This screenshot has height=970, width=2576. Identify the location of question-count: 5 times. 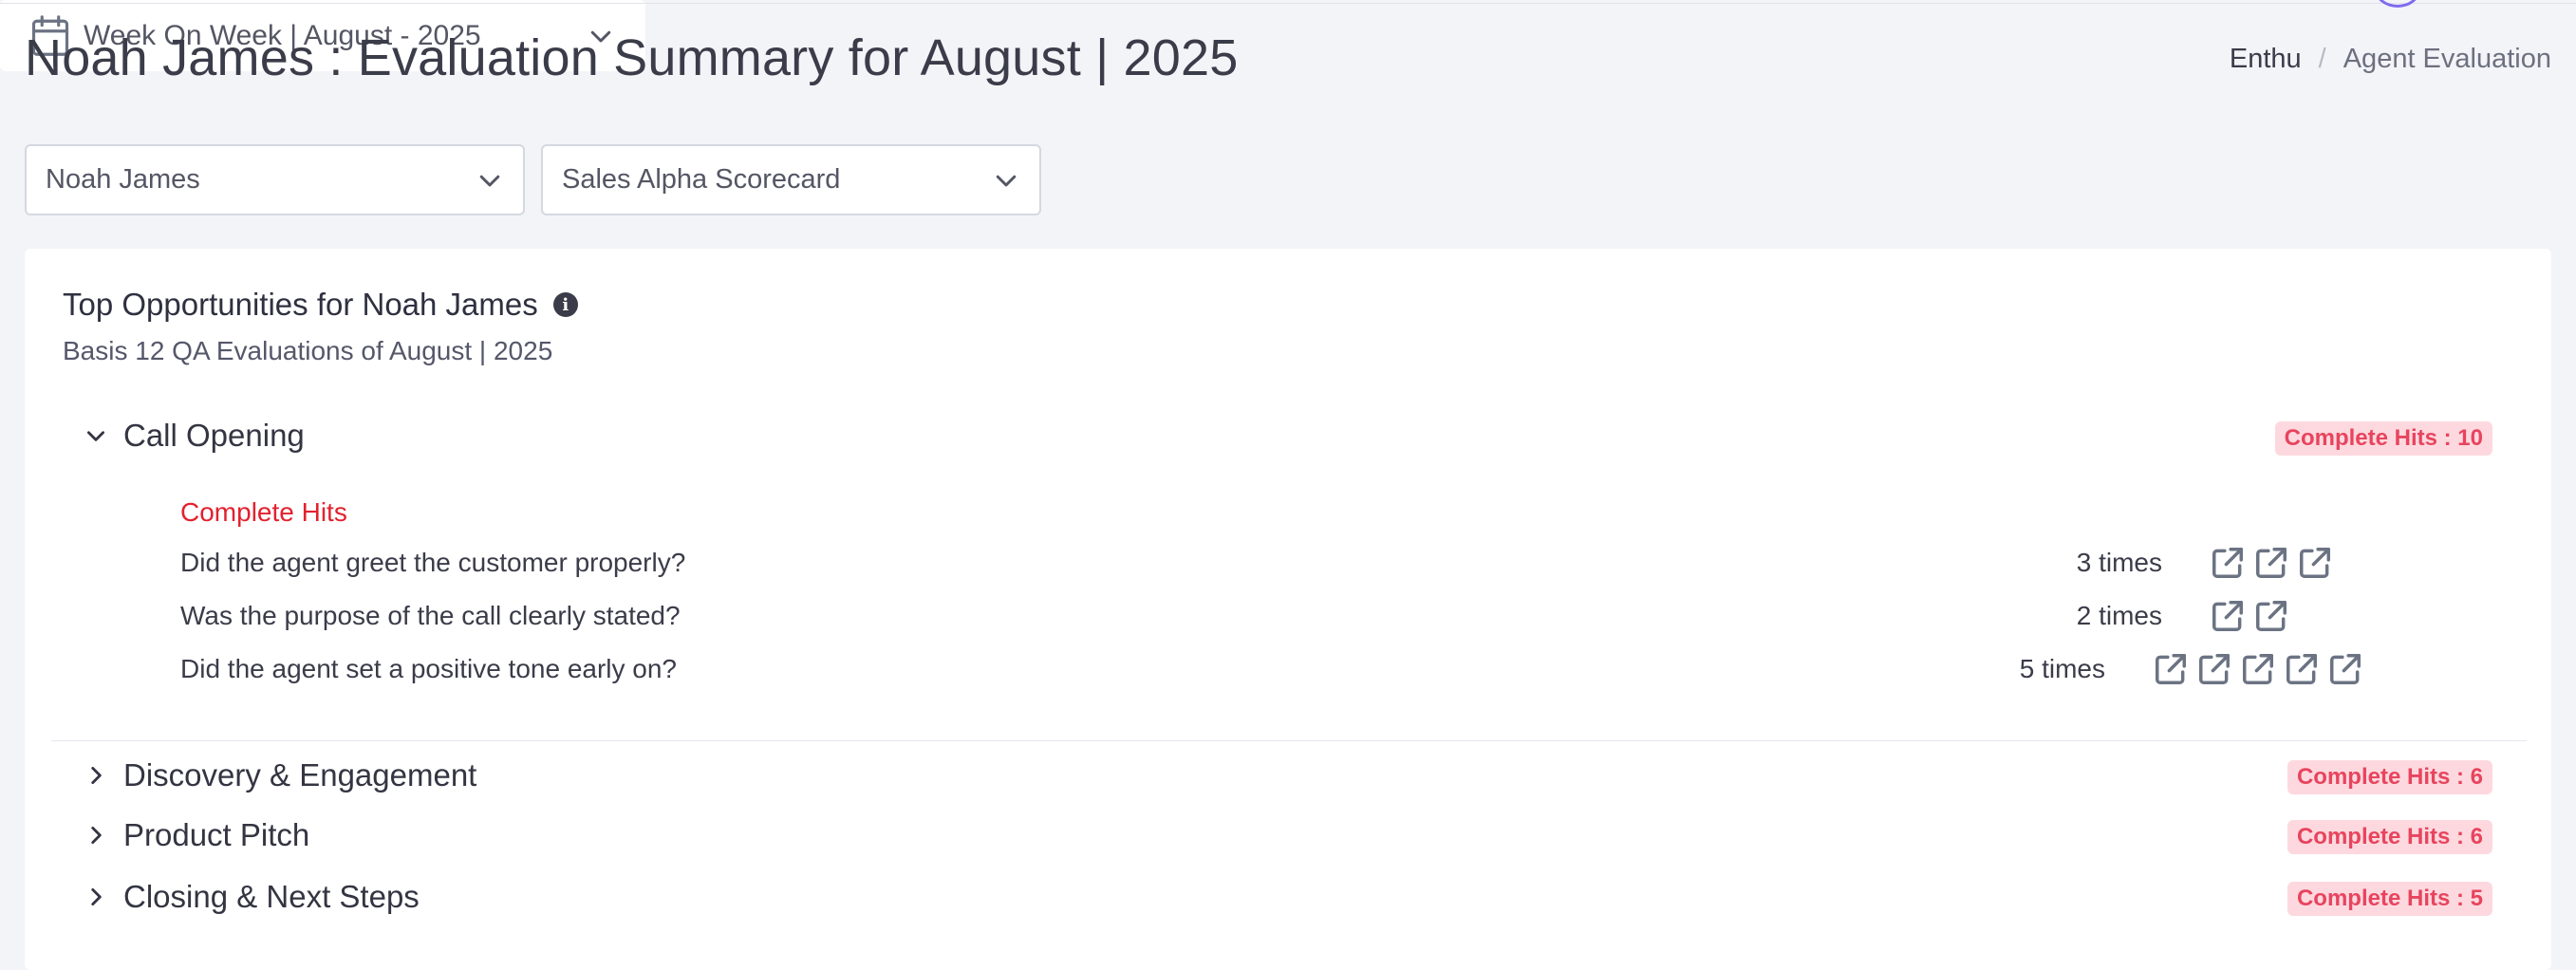
(2062, 668).